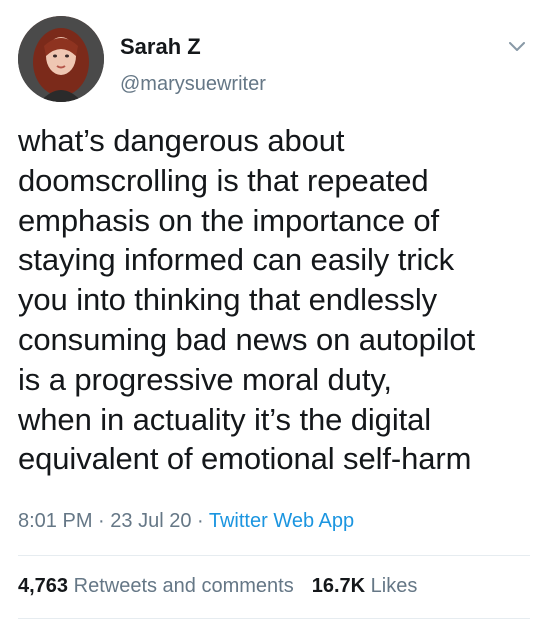  I want to click on tweet-line: when in actuality it’s the digital, so click(225, 419).